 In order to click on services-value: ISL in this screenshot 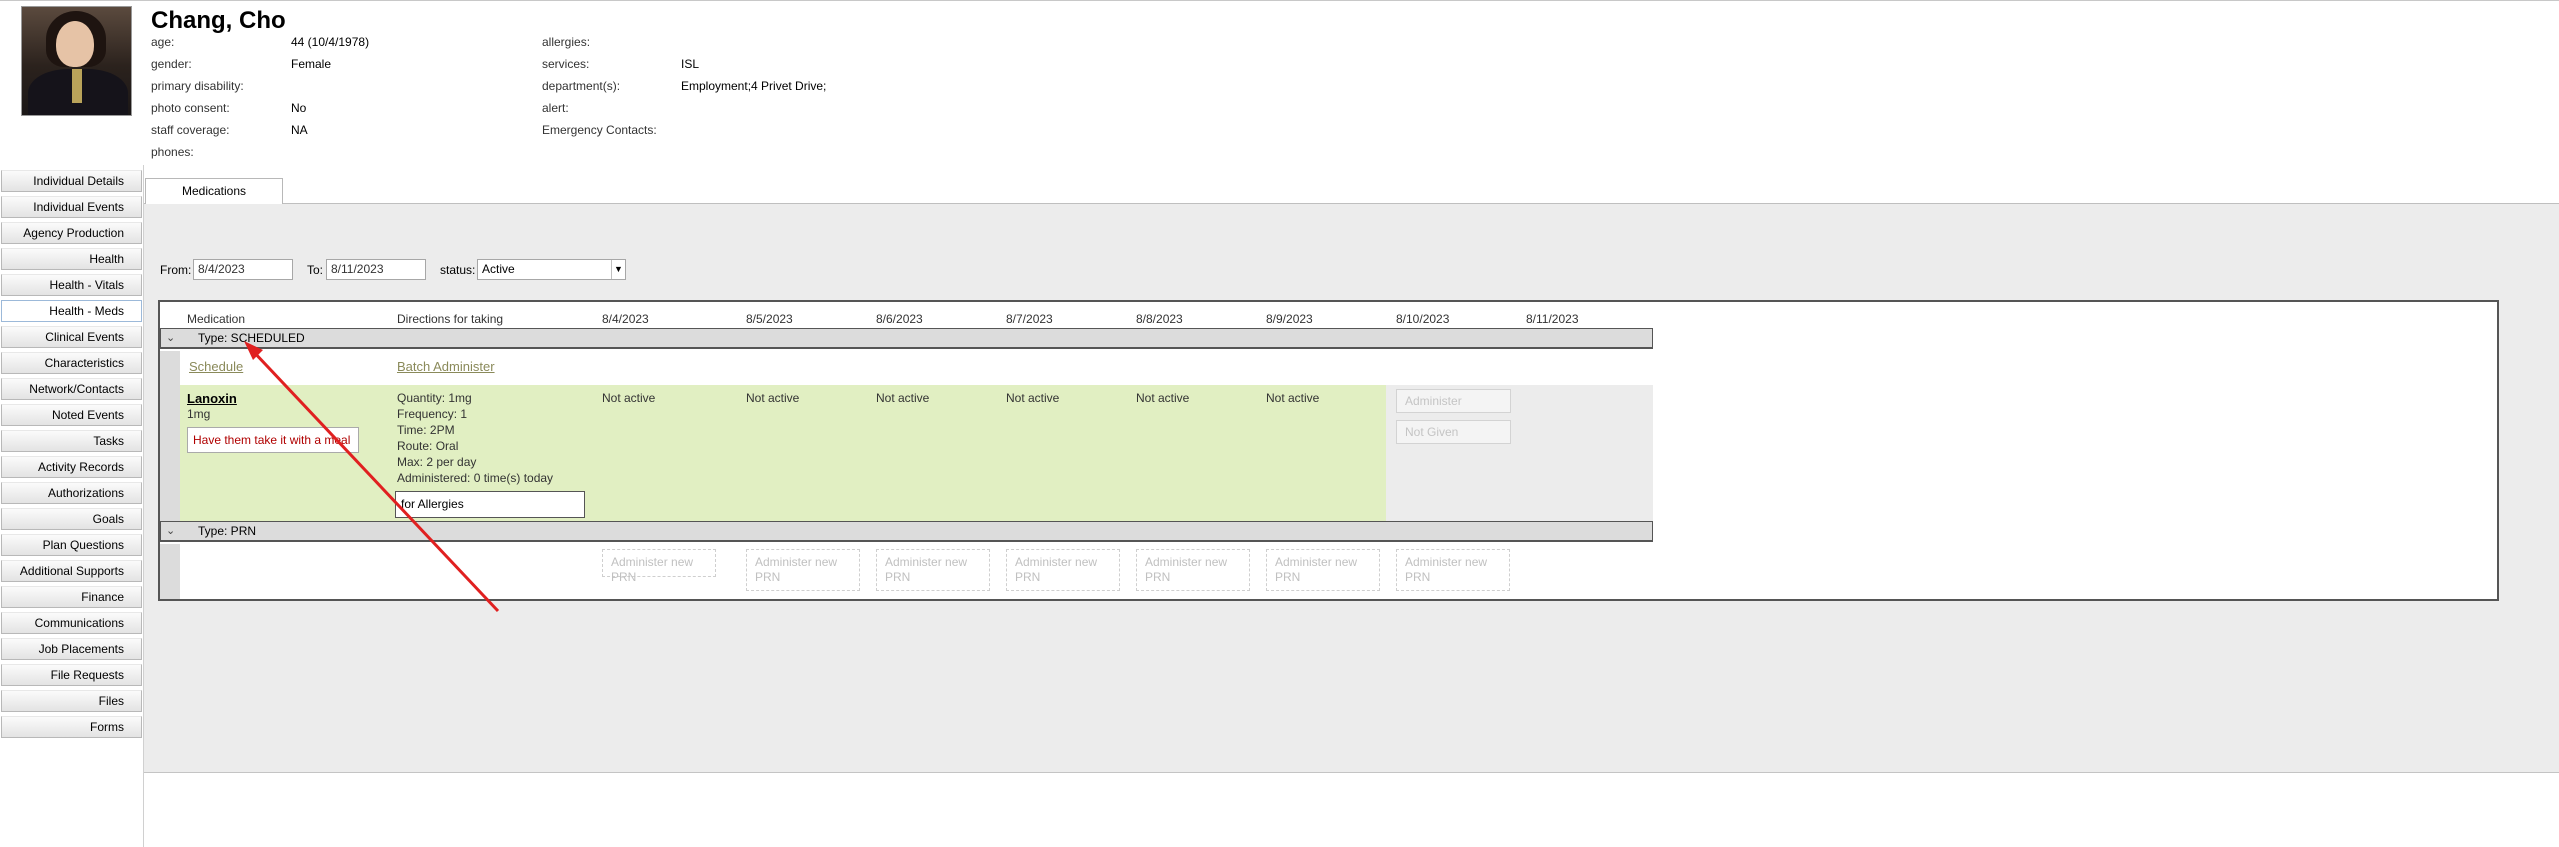, I will do `click(690, 64)`.